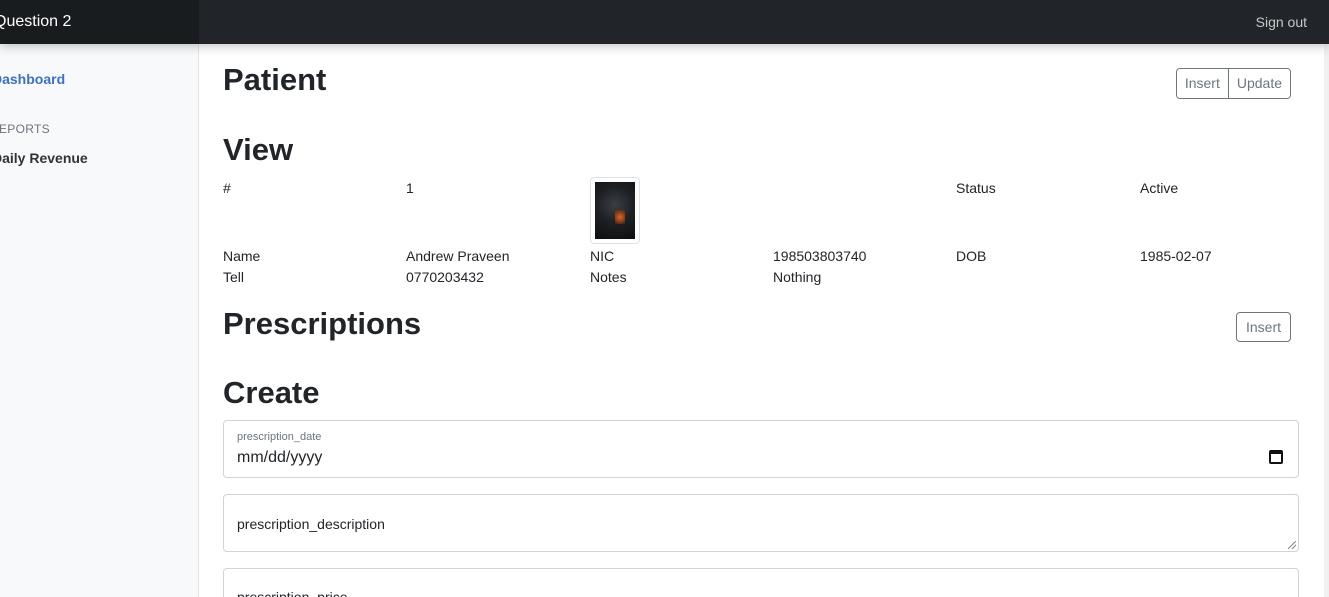 The image size is (1329, 597). Describe the element at coordinates (227, 188) in the screenshot. I see `id-label: #` at that location.